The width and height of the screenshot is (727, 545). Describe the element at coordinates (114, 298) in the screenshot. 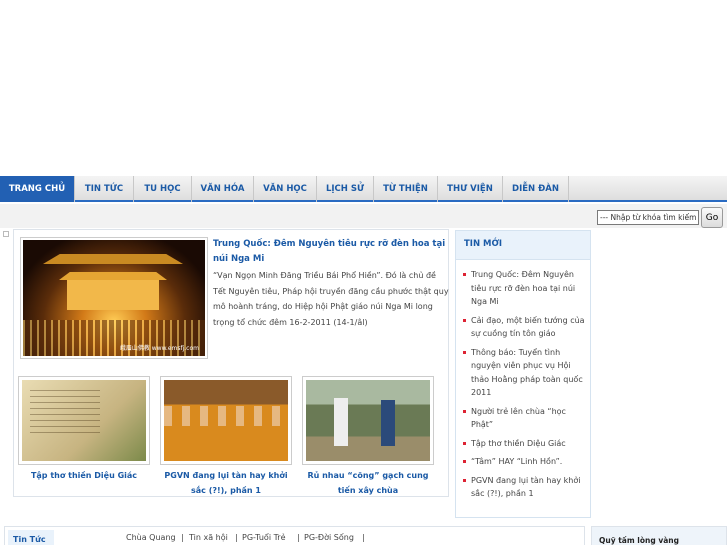

I see `featured-image: 峨眉山佛教 www.emsfj.com` at that location.